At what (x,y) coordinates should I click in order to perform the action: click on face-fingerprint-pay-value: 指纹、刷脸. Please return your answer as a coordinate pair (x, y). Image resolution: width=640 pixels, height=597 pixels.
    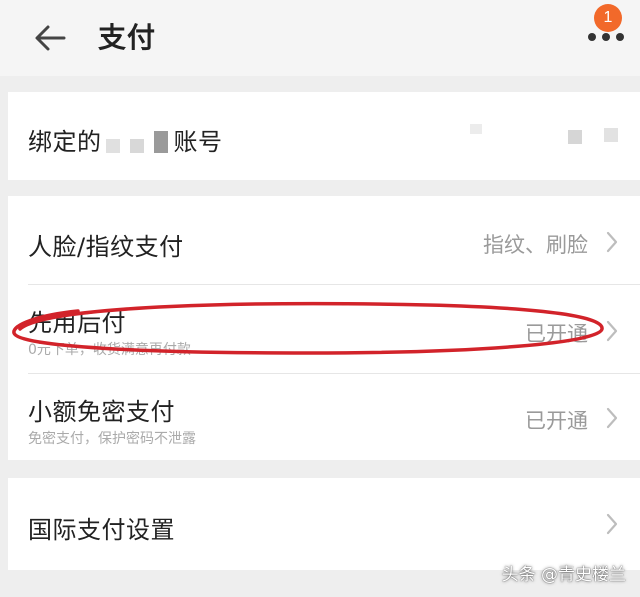
    Looking at the image, I should click on (535, 245).